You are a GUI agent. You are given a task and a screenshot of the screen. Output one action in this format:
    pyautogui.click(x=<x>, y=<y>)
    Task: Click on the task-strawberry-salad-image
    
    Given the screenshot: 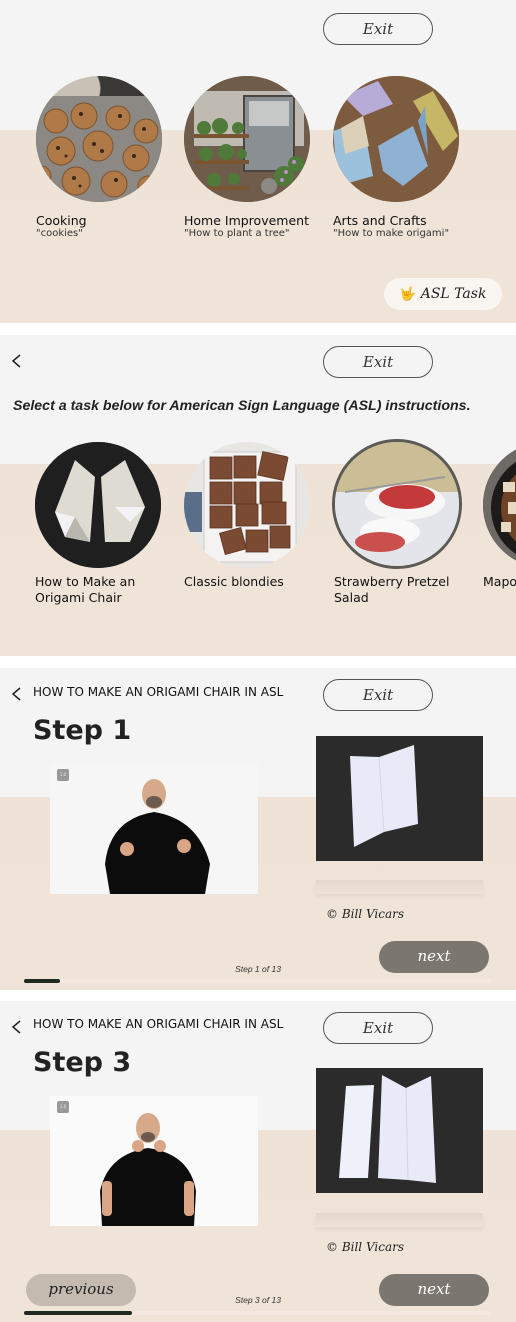 What is the action you would take?
    pyautogui.click(x=397, y=504)
    